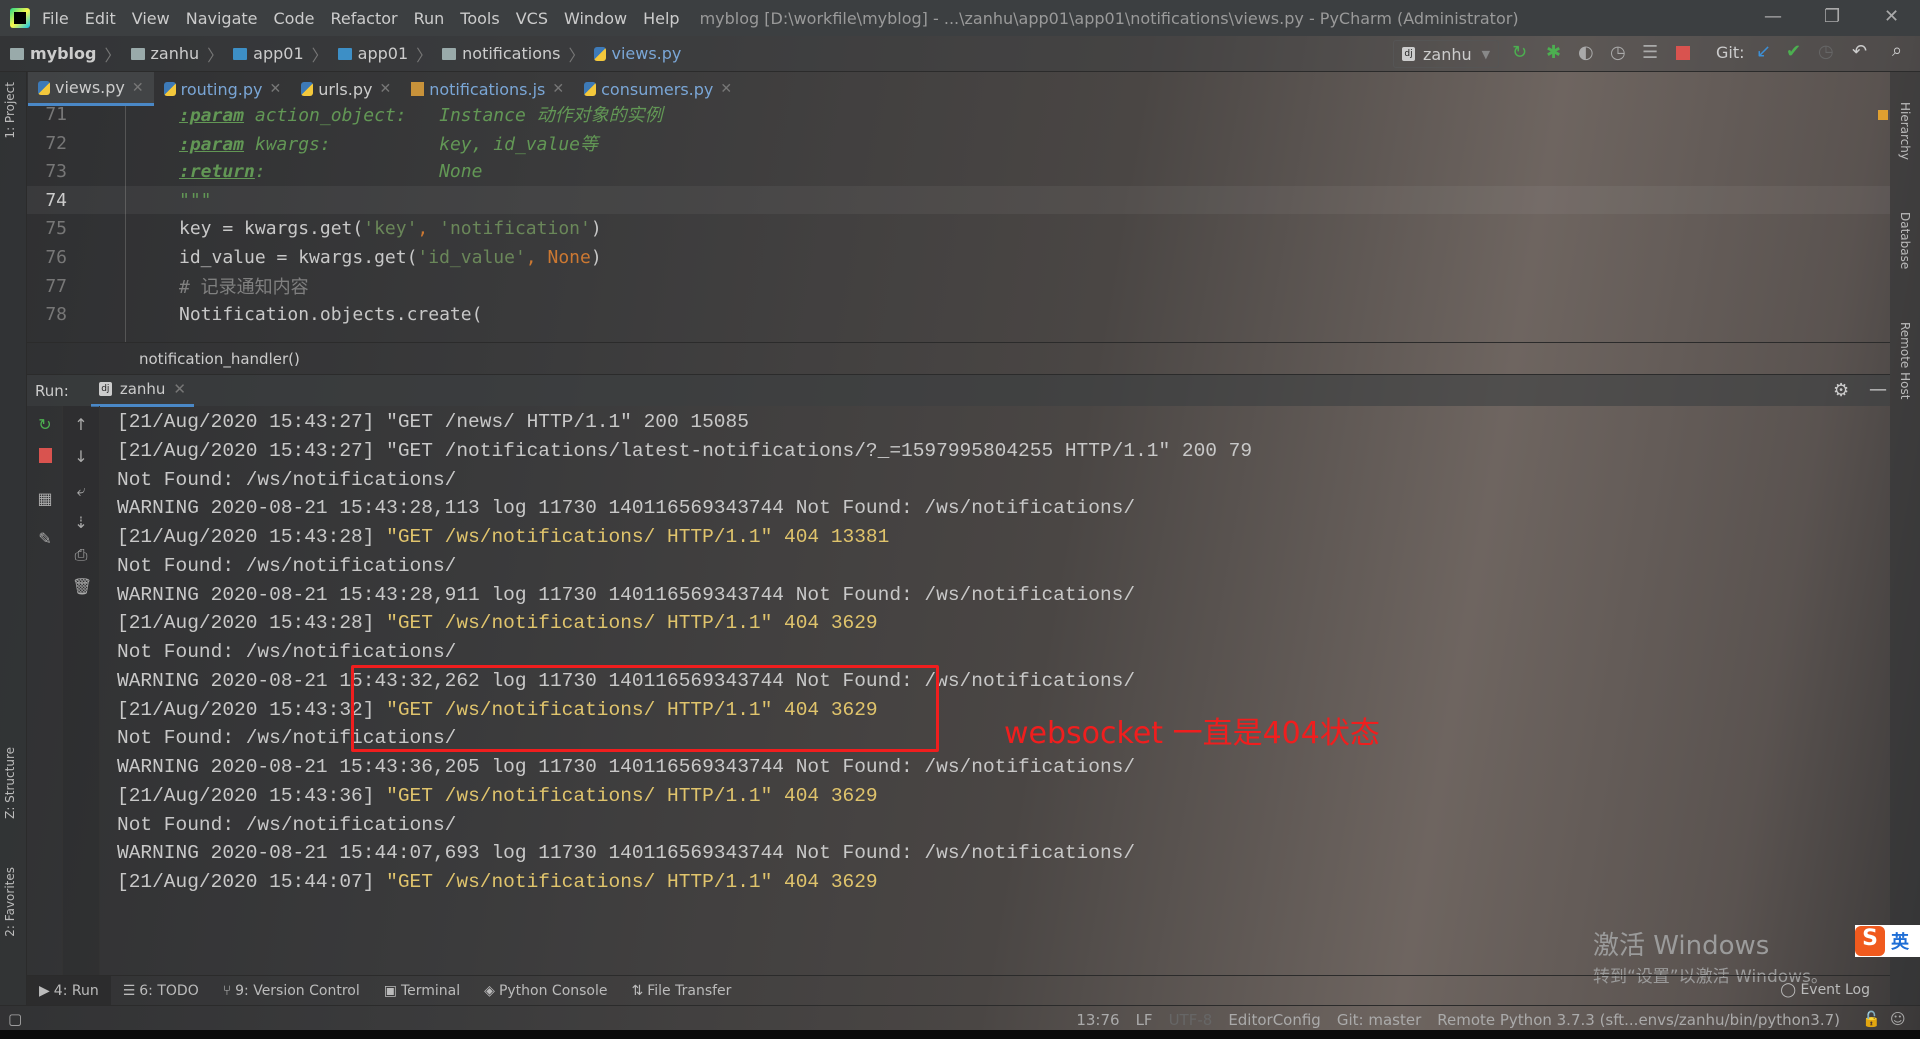  I want to click on function-crumb: notification_handler(), so click(219, 359).